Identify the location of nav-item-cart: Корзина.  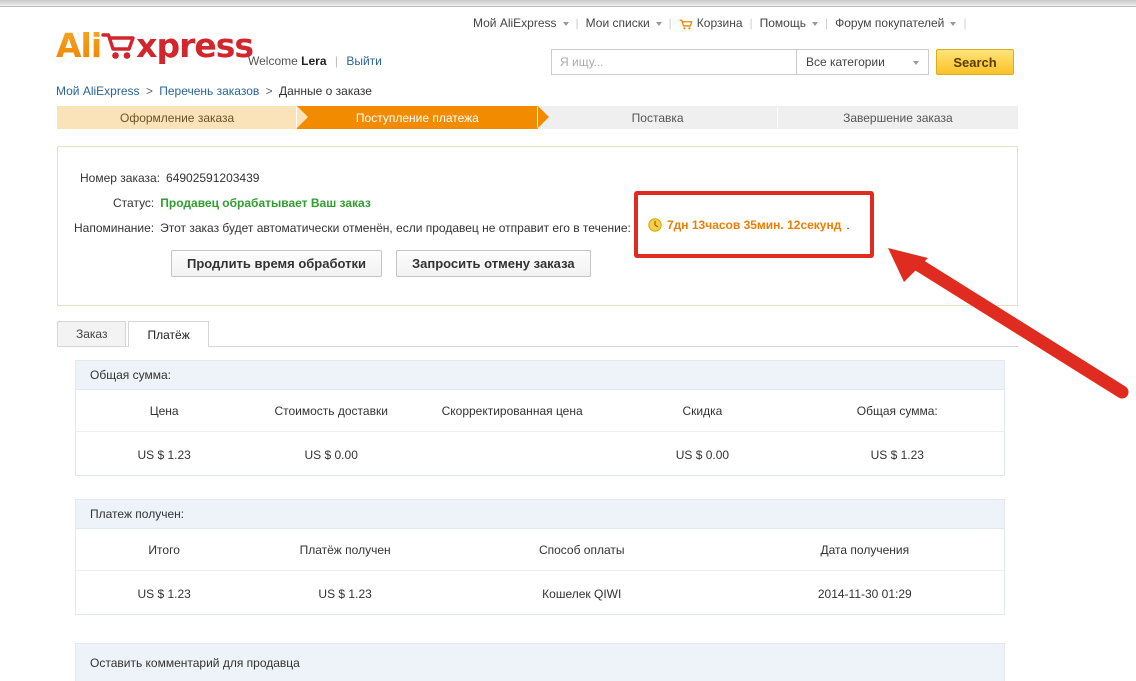
(711, 23).